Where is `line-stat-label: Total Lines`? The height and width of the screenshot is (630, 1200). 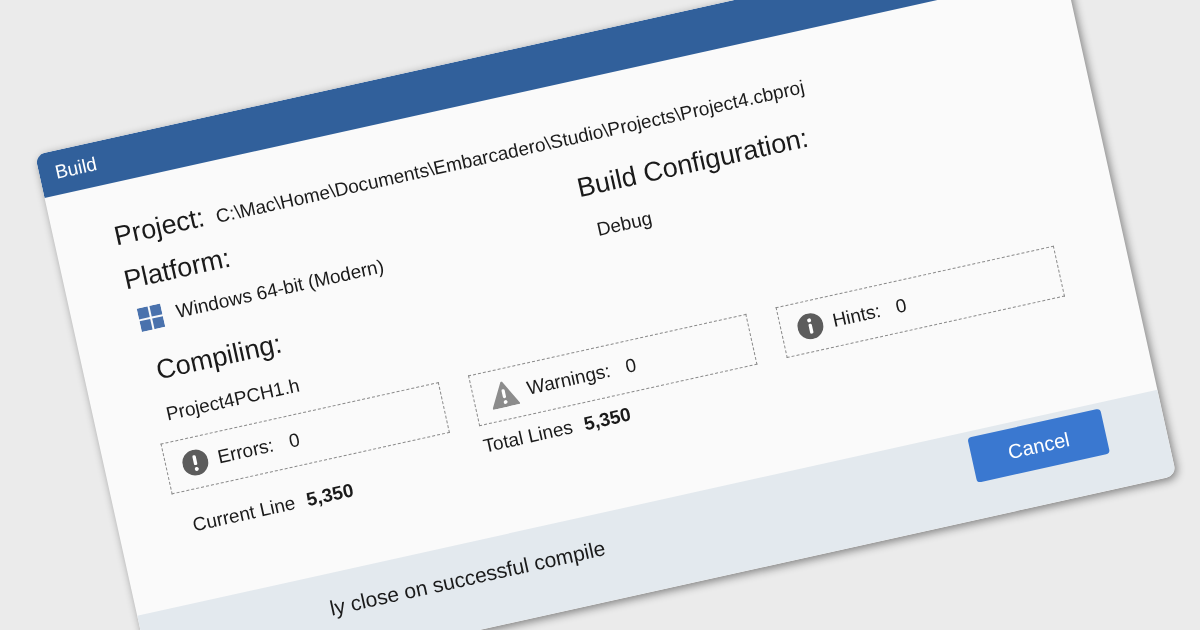 line-stat-label: Total Lines is located at coordinates (528, 437).